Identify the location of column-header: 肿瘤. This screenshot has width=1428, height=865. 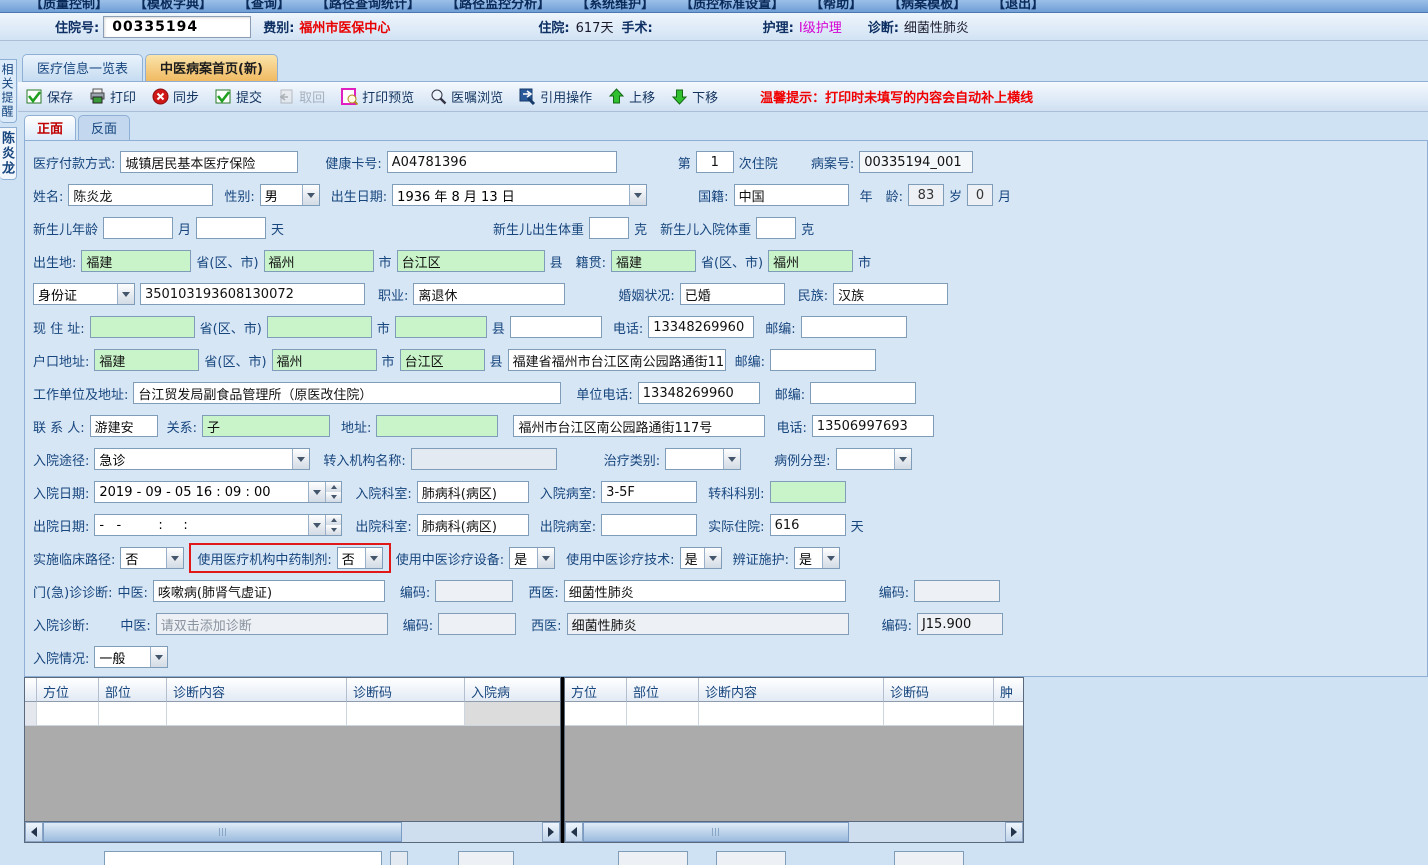
(1008, 690).